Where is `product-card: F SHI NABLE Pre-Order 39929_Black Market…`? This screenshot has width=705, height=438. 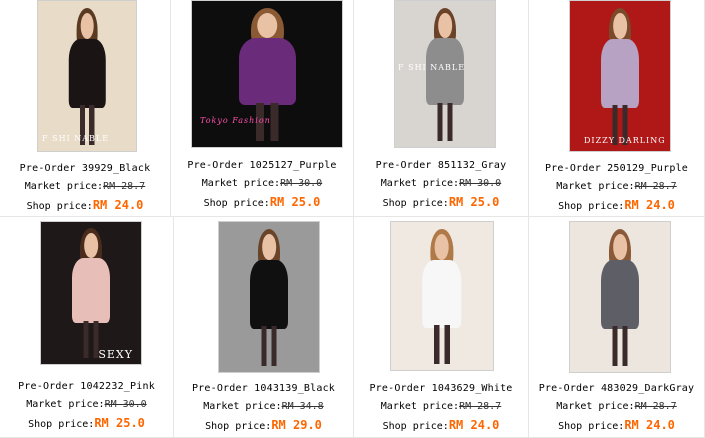 product-card: F SHI NABLE Pre-Order 39929_Black Market… is located at coordinates (85, 108).